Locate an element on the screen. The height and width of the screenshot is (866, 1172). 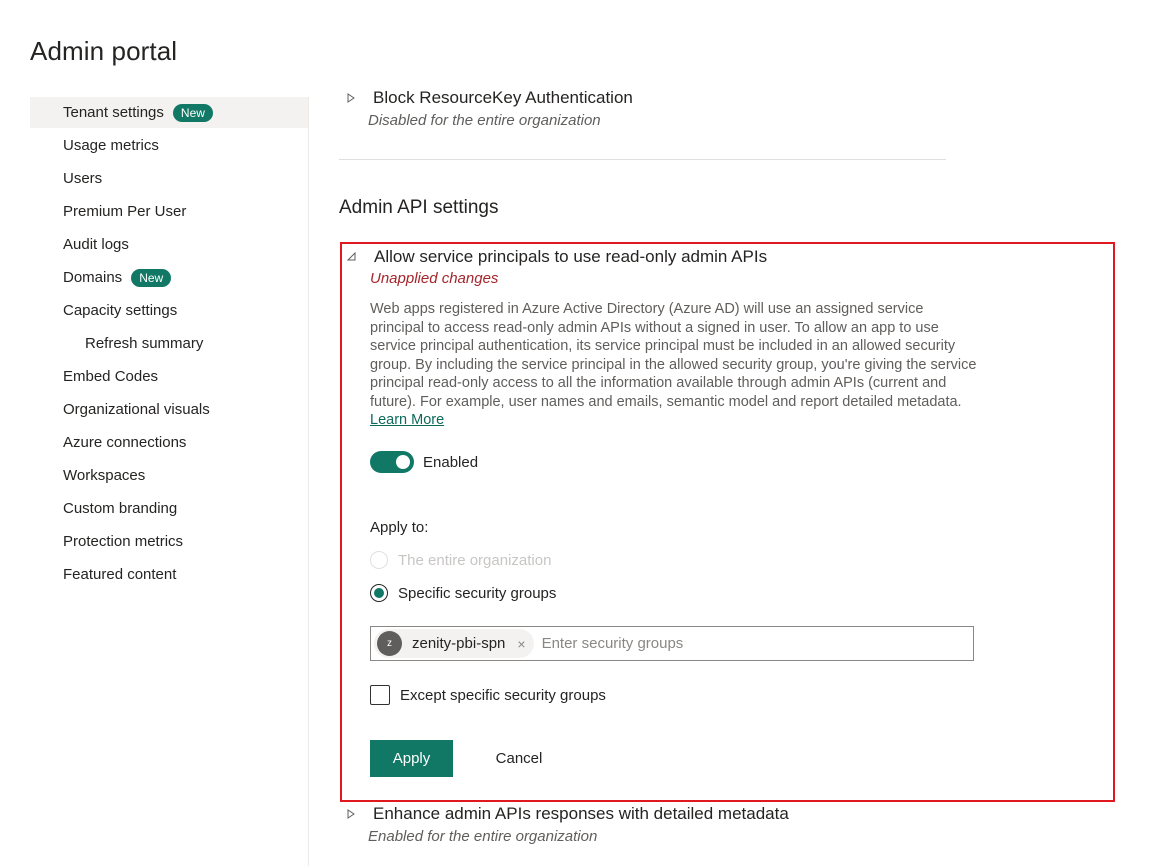
sidebar-item-embed-codes: Embed Codes is located at coordinates (169, 376).